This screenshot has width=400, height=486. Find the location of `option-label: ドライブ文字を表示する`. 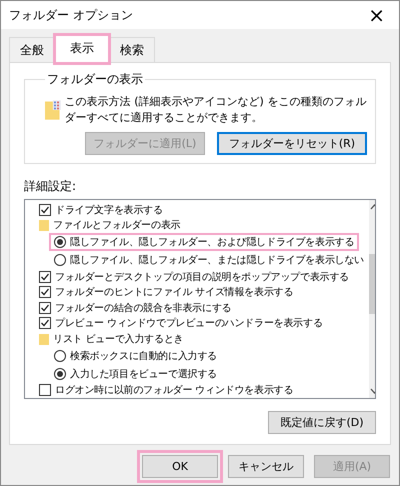

option-label: ドライブ文字を表示する is located at coordinates (109, 210).